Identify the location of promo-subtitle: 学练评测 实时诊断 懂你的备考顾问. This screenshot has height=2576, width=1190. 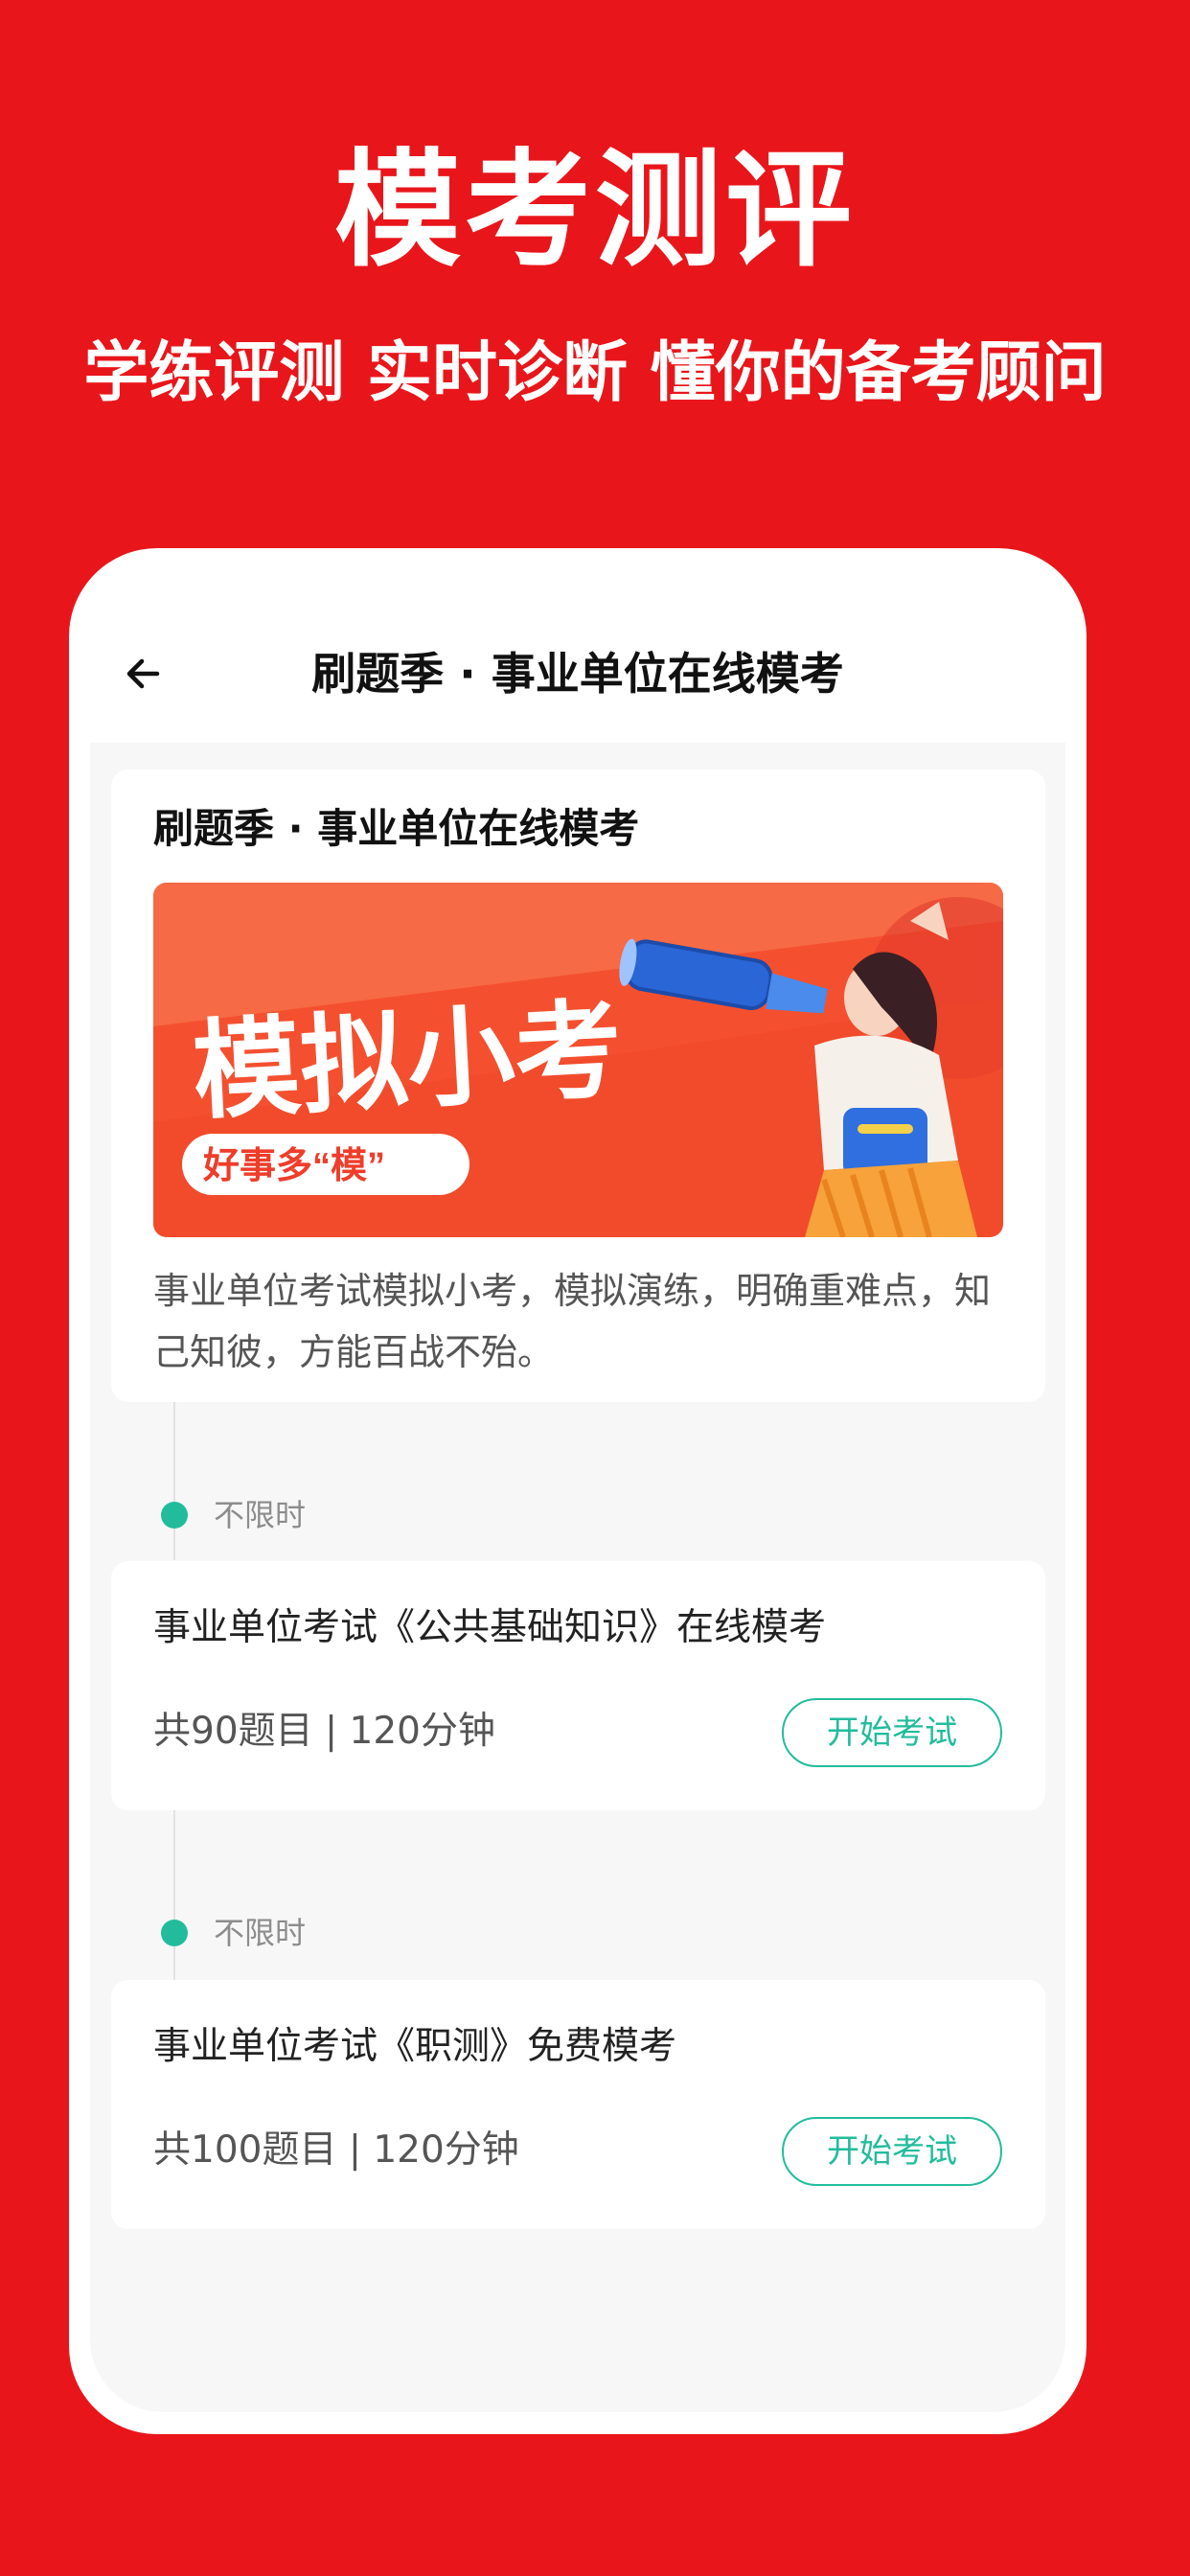
(595, 373).